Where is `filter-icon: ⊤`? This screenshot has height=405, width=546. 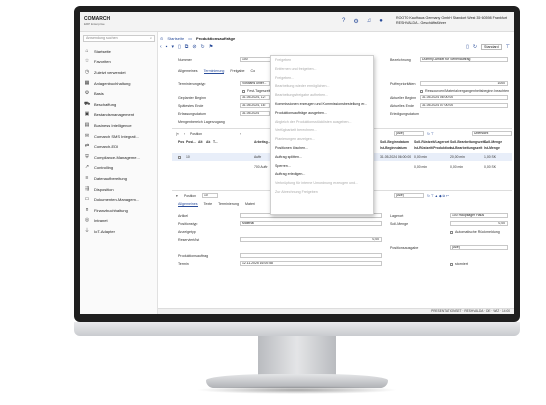 filter-icon: ⊤ is located at coordinates (508, 47).